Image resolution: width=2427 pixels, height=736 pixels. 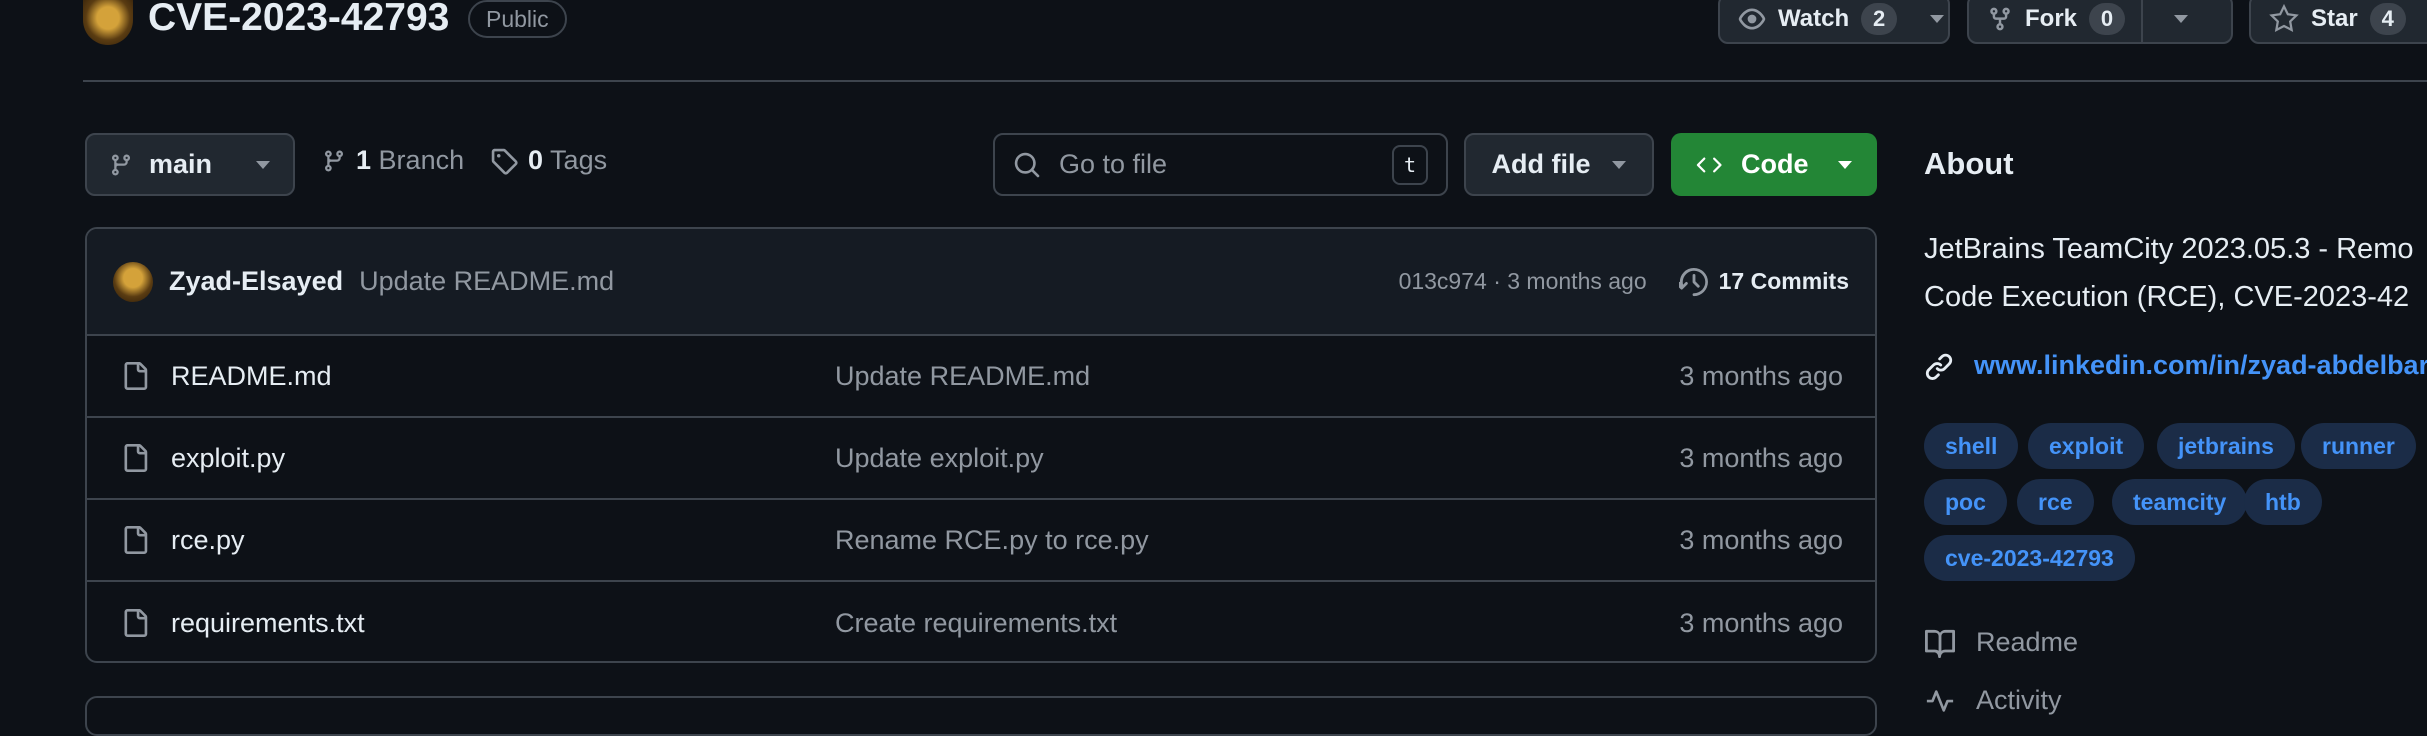 What do you see at coordinates (421, 160) in the screenshot?
I see `branch-label: Branch` at bounding box center [421, 160].